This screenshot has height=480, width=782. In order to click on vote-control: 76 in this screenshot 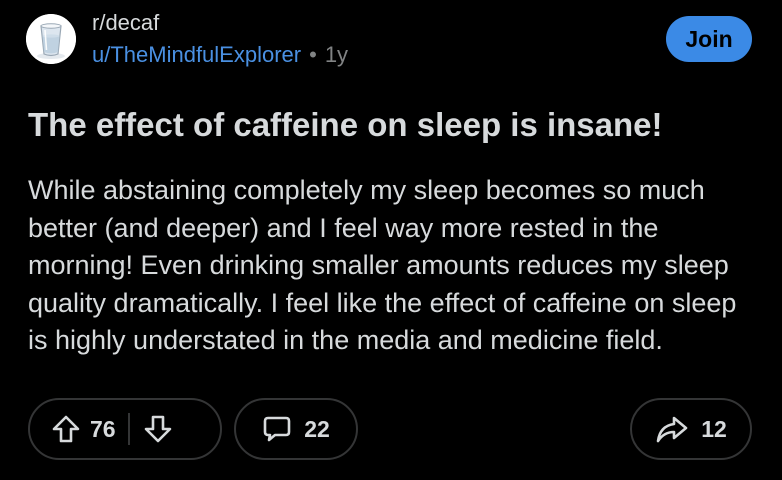, I will do `click(125, 429)`.